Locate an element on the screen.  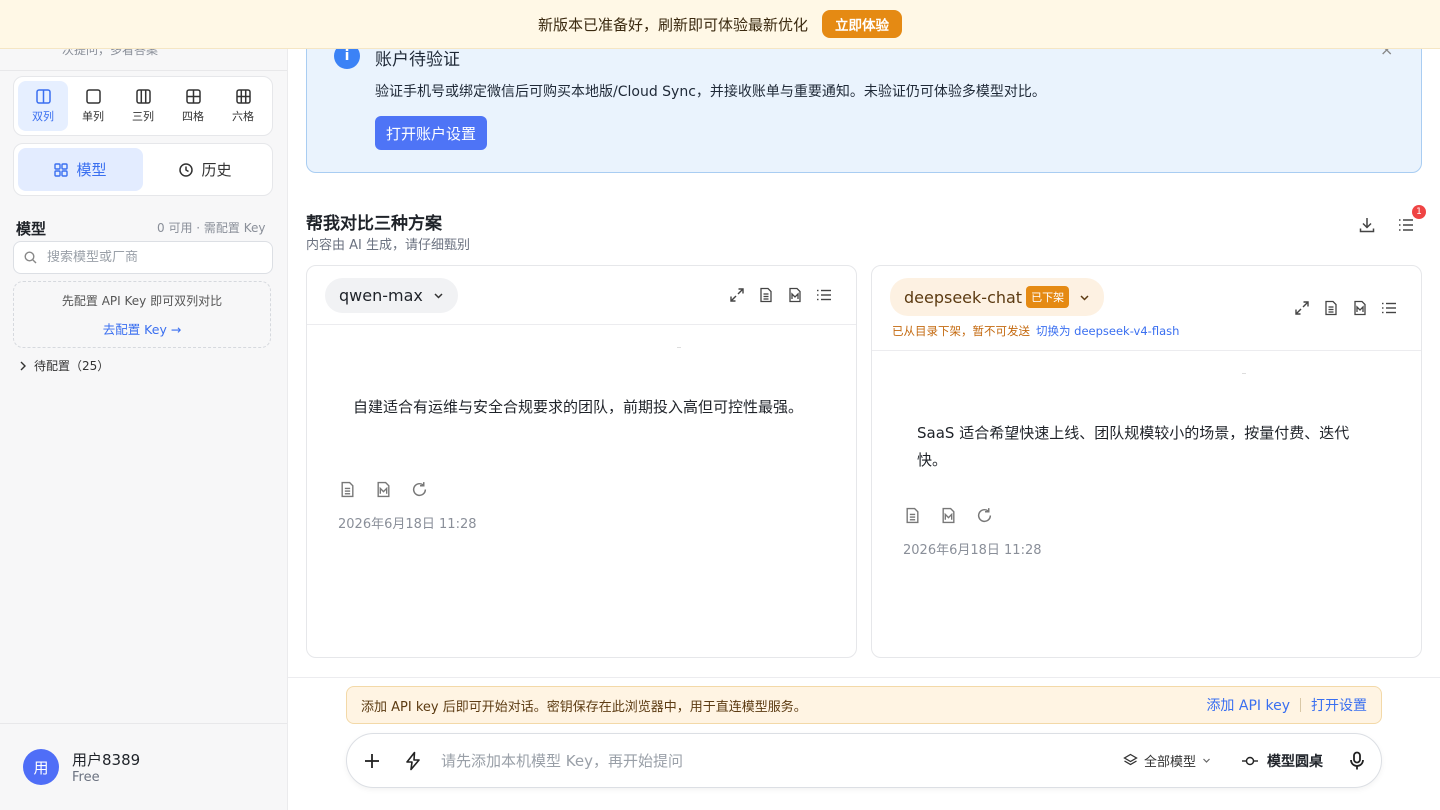
model-selector: deepseek-chat 已下架 is located at coordinates (997, 297).